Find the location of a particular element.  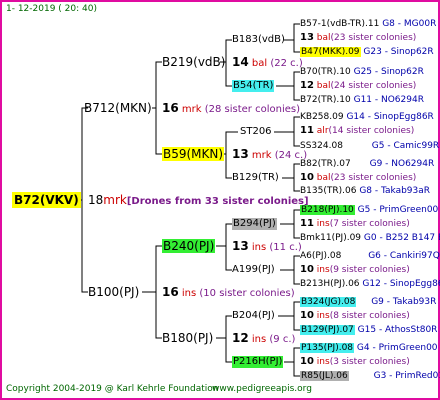

gen4-4-parent: B218(PJ).10 G5 - PrimGreen00 is located at coordinates (369, 210).